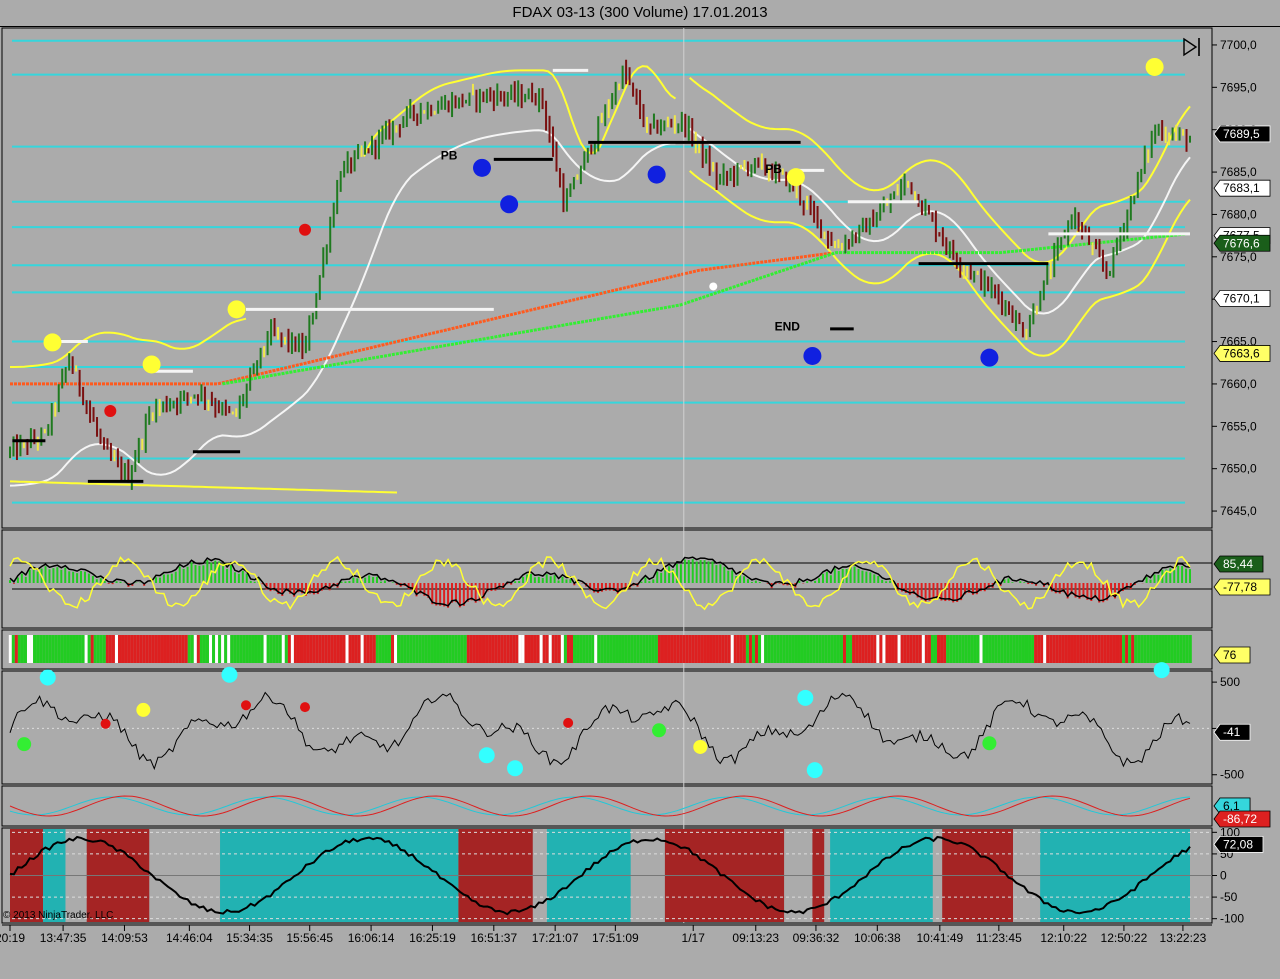  Describe the element at coordinates (1241, 134) in the screenshot. I see `price-badge: 7689,5` at that location.